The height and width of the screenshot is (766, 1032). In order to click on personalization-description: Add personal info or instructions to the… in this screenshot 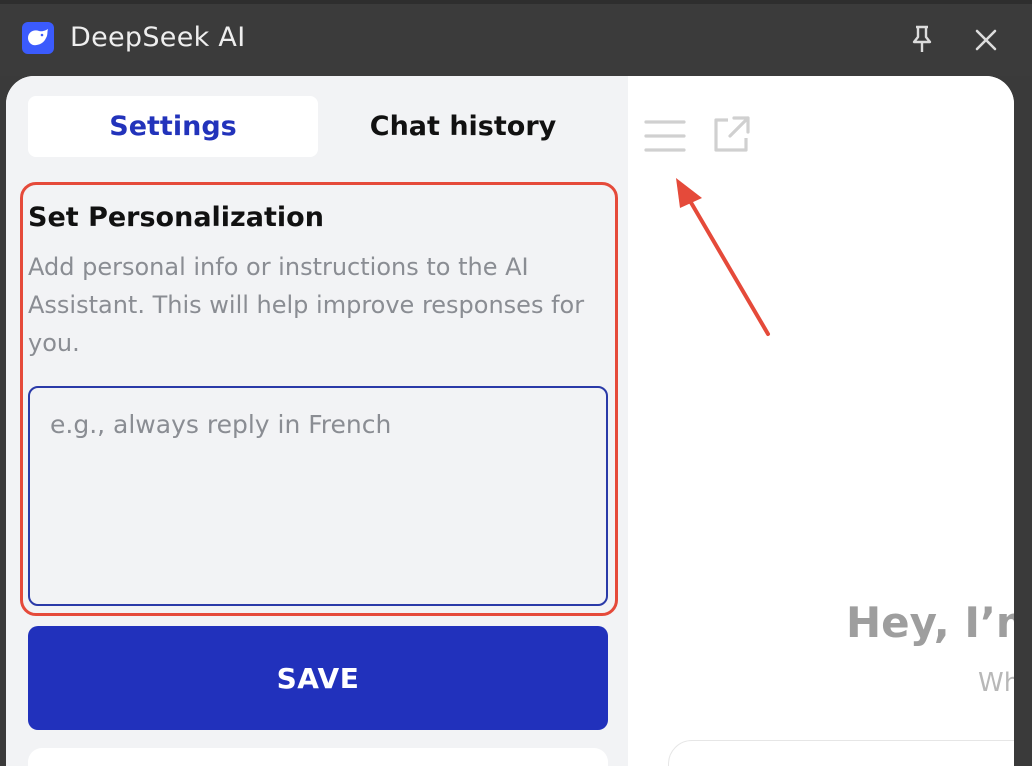, I will do `click(306, 305)`.